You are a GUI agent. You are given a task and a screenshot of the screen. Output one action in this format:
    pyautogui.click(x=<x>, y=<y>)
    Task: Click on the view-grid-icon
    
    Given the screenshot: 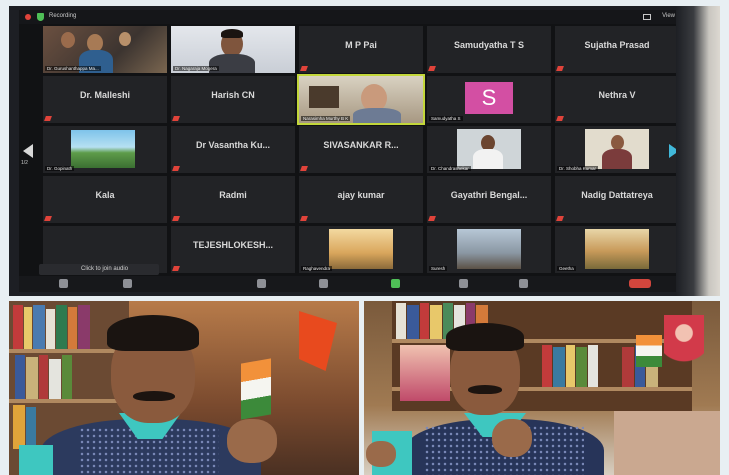 What is the action you would take?
    pyautogui.click(x=647, y=17)
    